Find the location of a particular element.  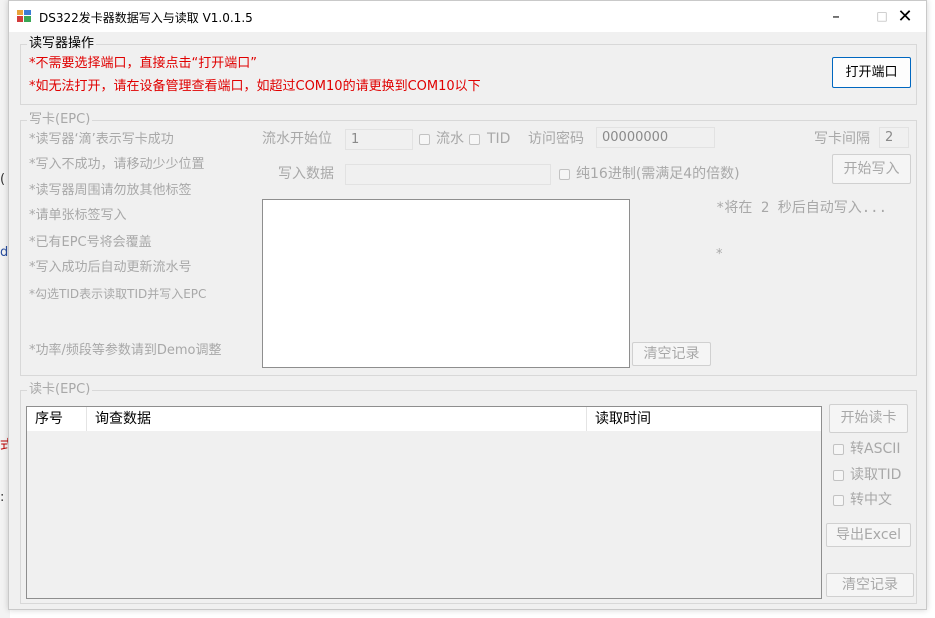

open-port-button: 打开端口 is located at coordinates (871, 72).